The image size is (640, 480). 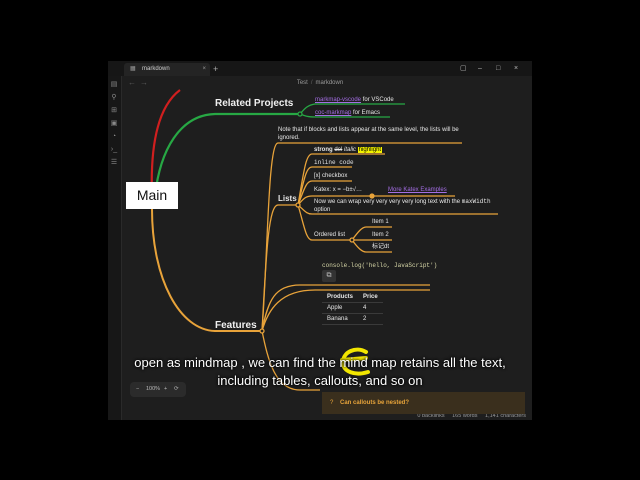 I want to click on long-text-b: option, so click(x=322, y=210).